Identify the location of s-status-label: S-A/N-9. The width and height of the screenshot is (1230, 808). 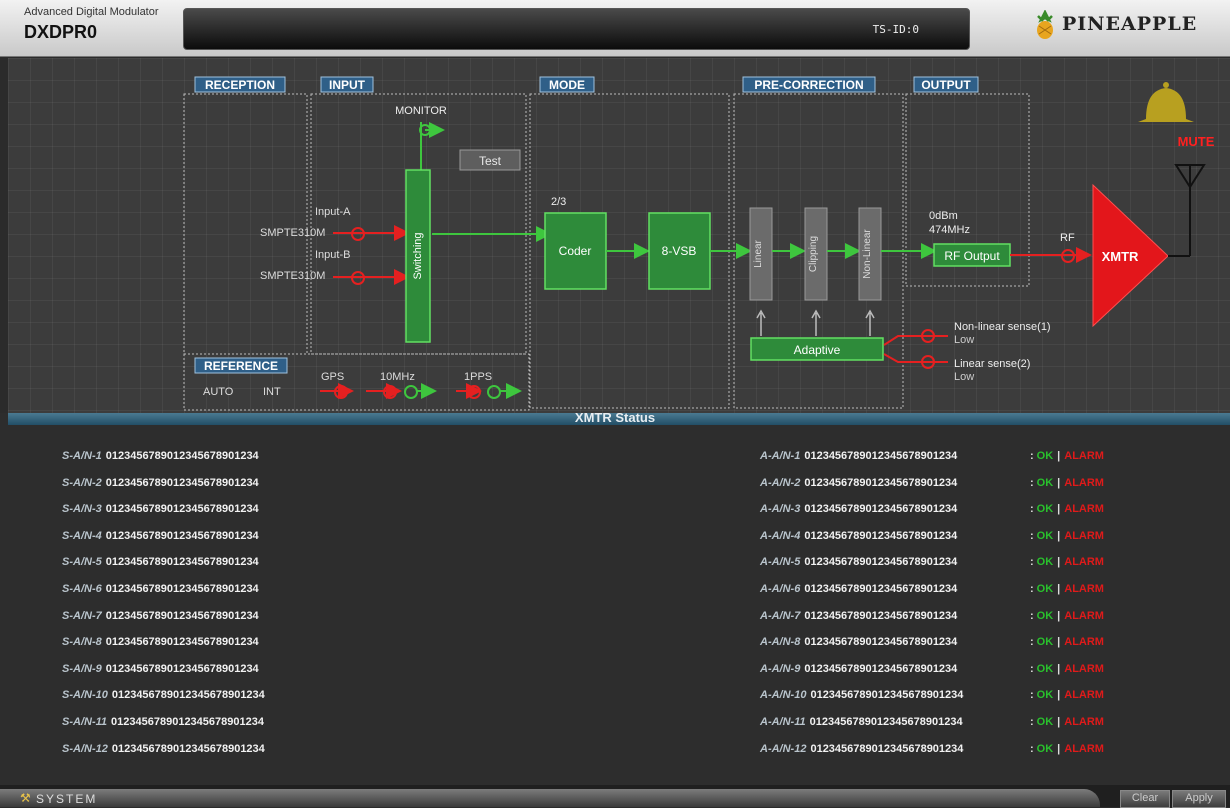
(82, 669).